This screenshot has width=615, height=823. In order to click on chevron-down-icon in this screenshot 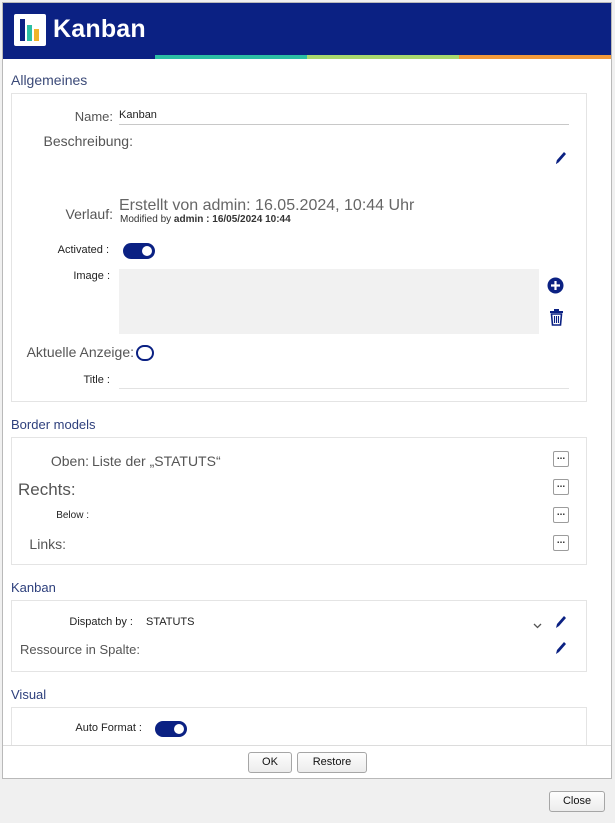, I will do `click(537, 626)`.